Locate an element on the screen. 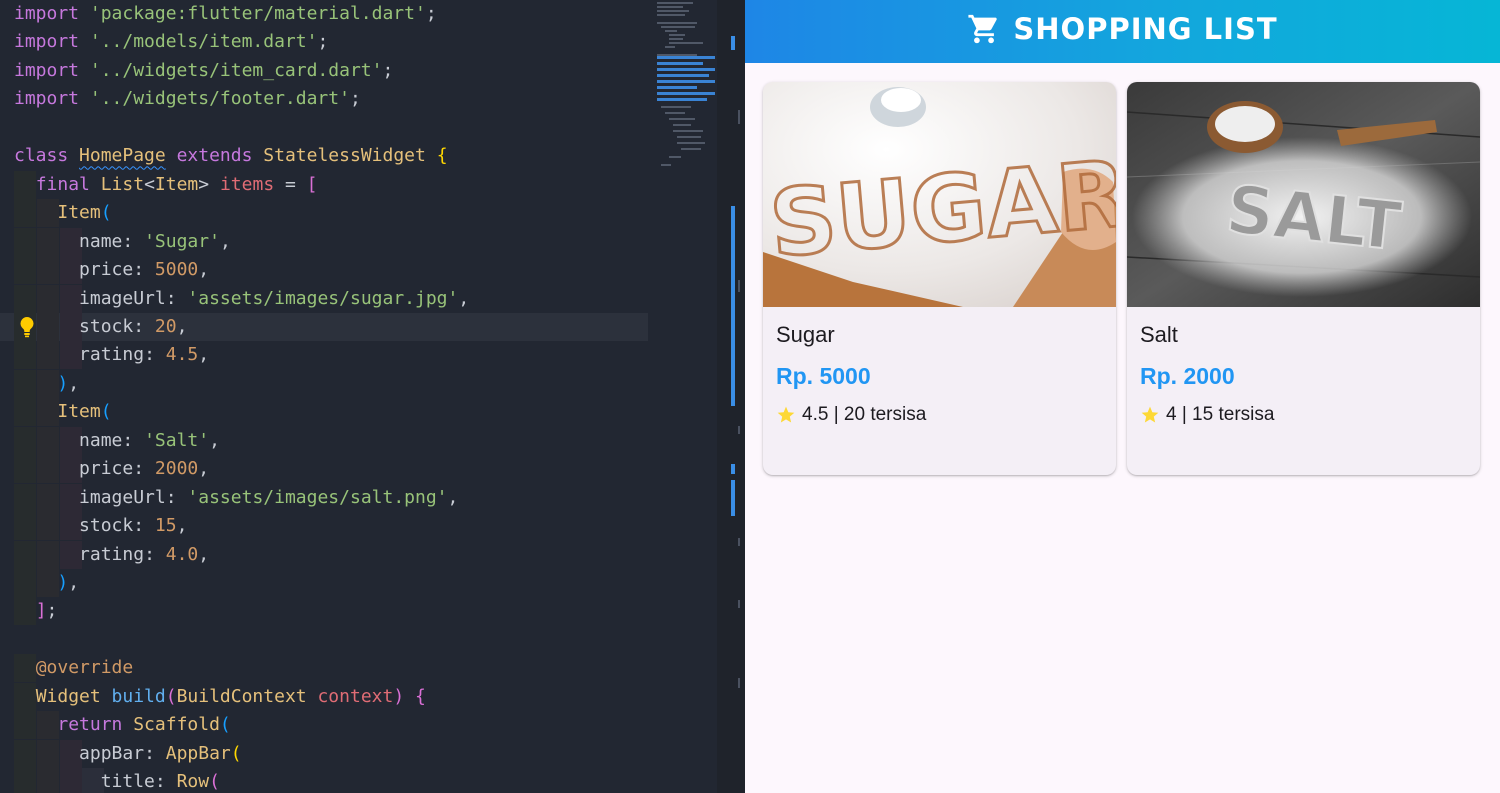 The width and height of the screenshot is (1500, 793). lightbulb-icon is located at coordinates (27, 327).